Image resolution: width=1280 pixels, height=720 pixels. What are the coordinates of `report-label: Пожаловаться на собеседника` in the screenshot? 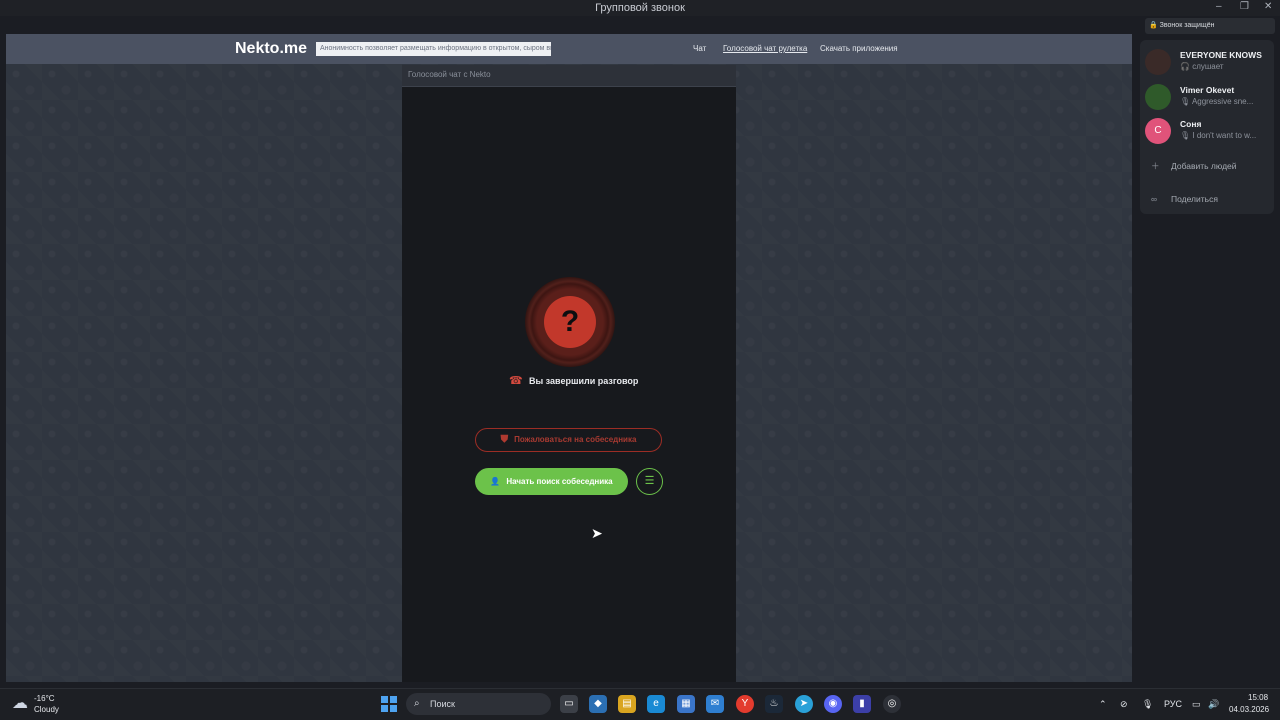 It's located at (575, 439).